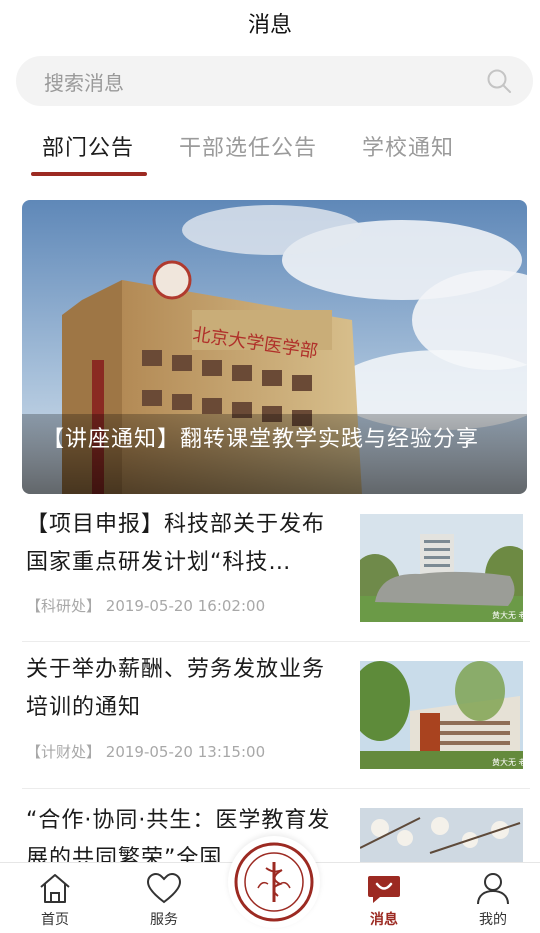  What do you see at coordinates (264, 81) in the screenshot?
I see `search-input: 搜索消息` at bounding box center [264, 81].